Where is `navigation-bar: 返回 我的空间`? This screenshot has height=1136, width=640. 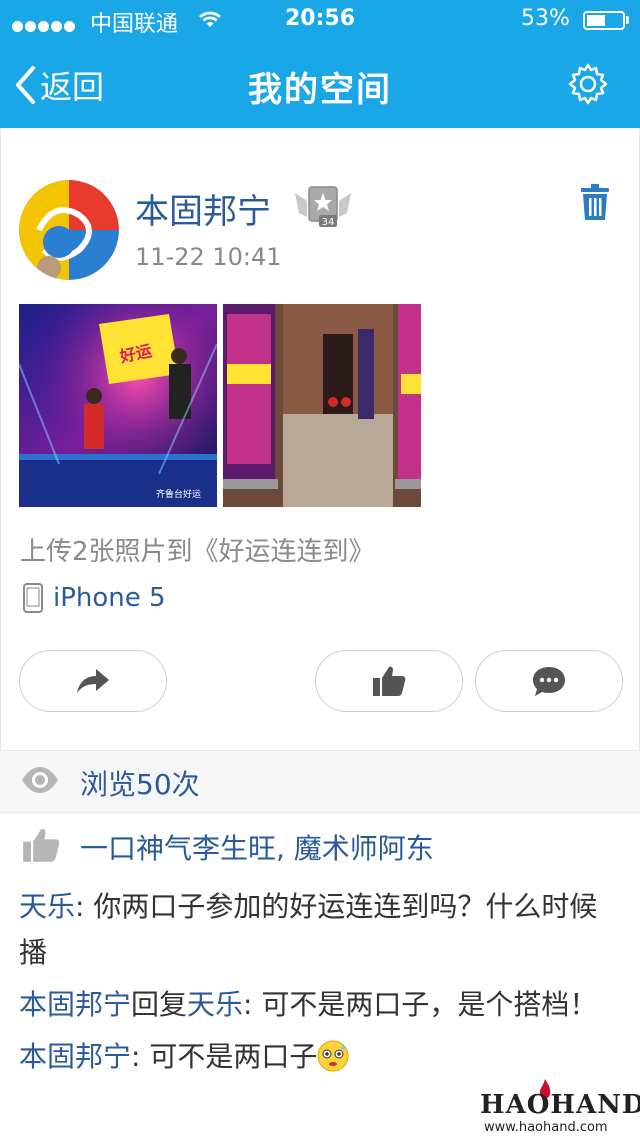 navigation-bar: 返回 我的空间 is located at coordinates (320, 84).